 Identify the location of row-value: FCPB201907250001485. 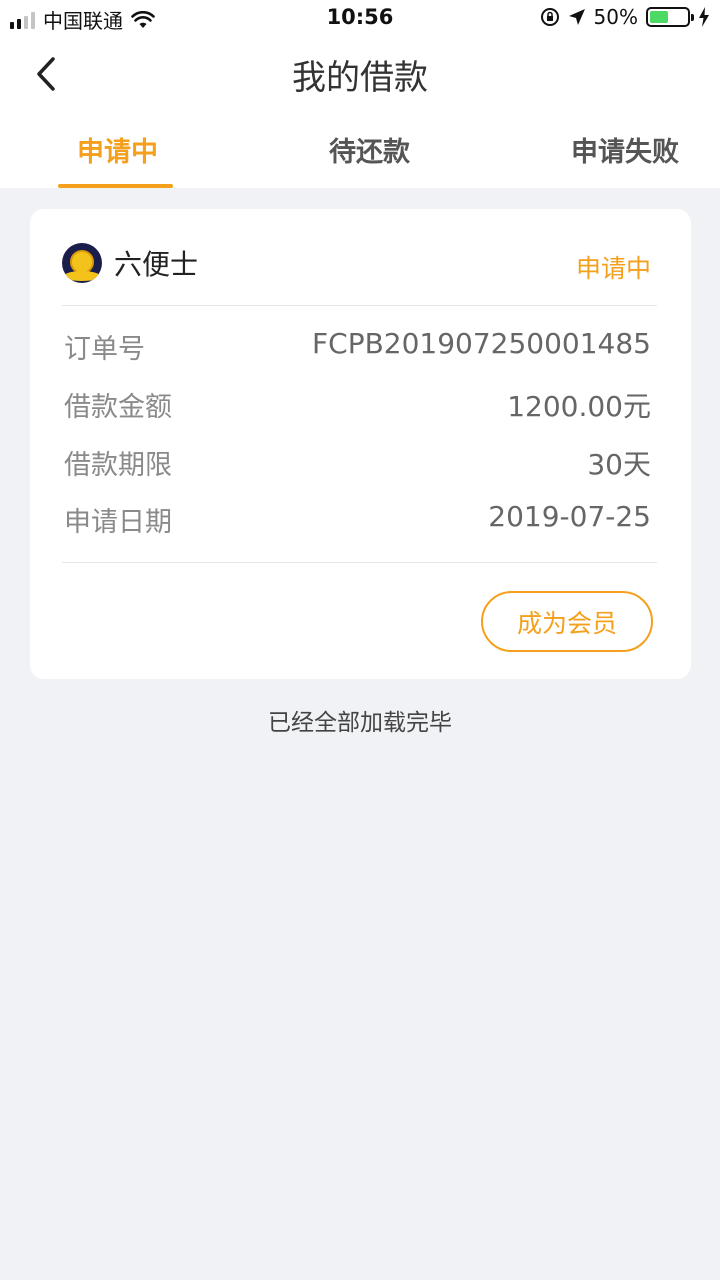
(481, 343).